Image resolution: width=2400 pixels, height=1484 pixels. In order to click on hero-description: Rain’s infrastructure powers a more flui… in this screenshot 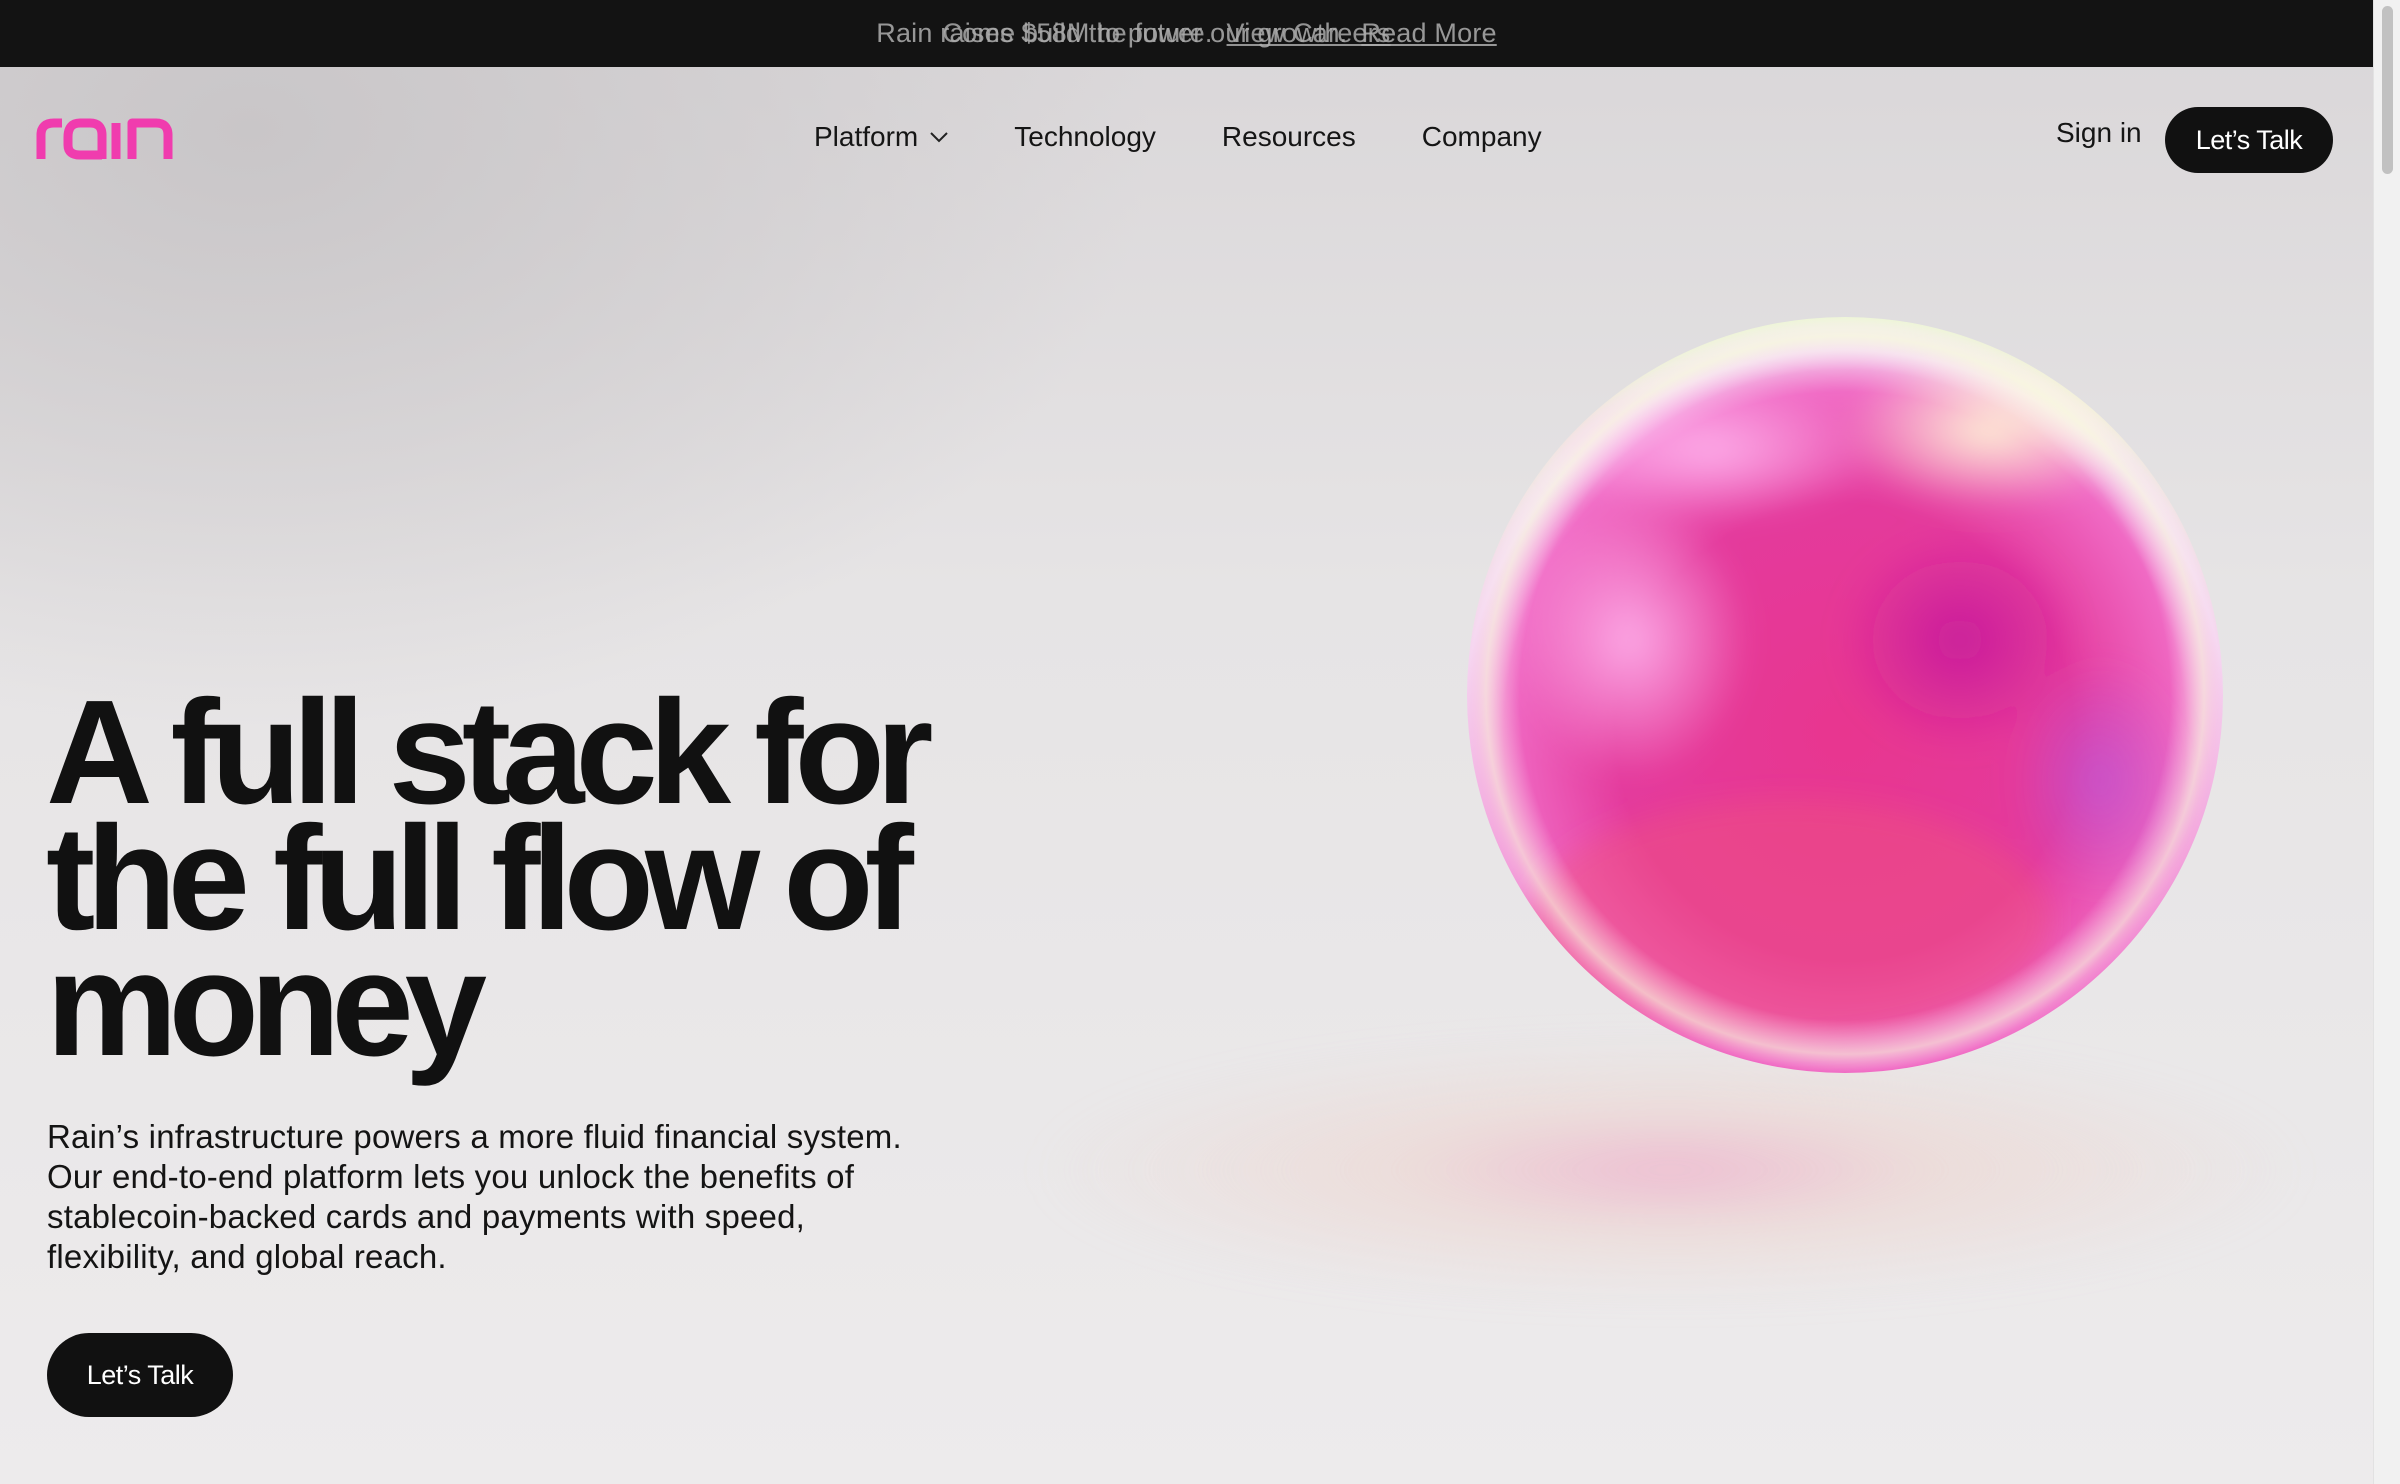, I will do `click(537, 1197)`.